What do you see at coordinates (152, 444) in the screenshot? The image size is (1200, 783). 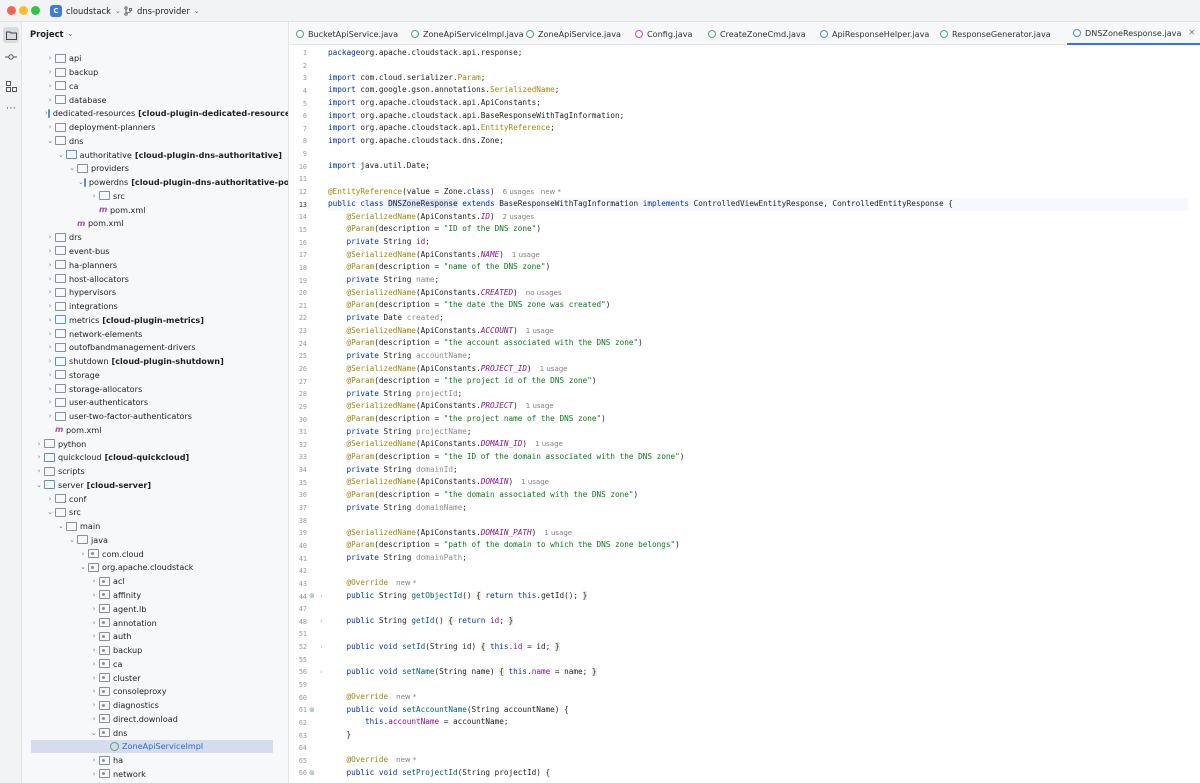 I see `tree-item: › python` at bounding box center [152, 444].